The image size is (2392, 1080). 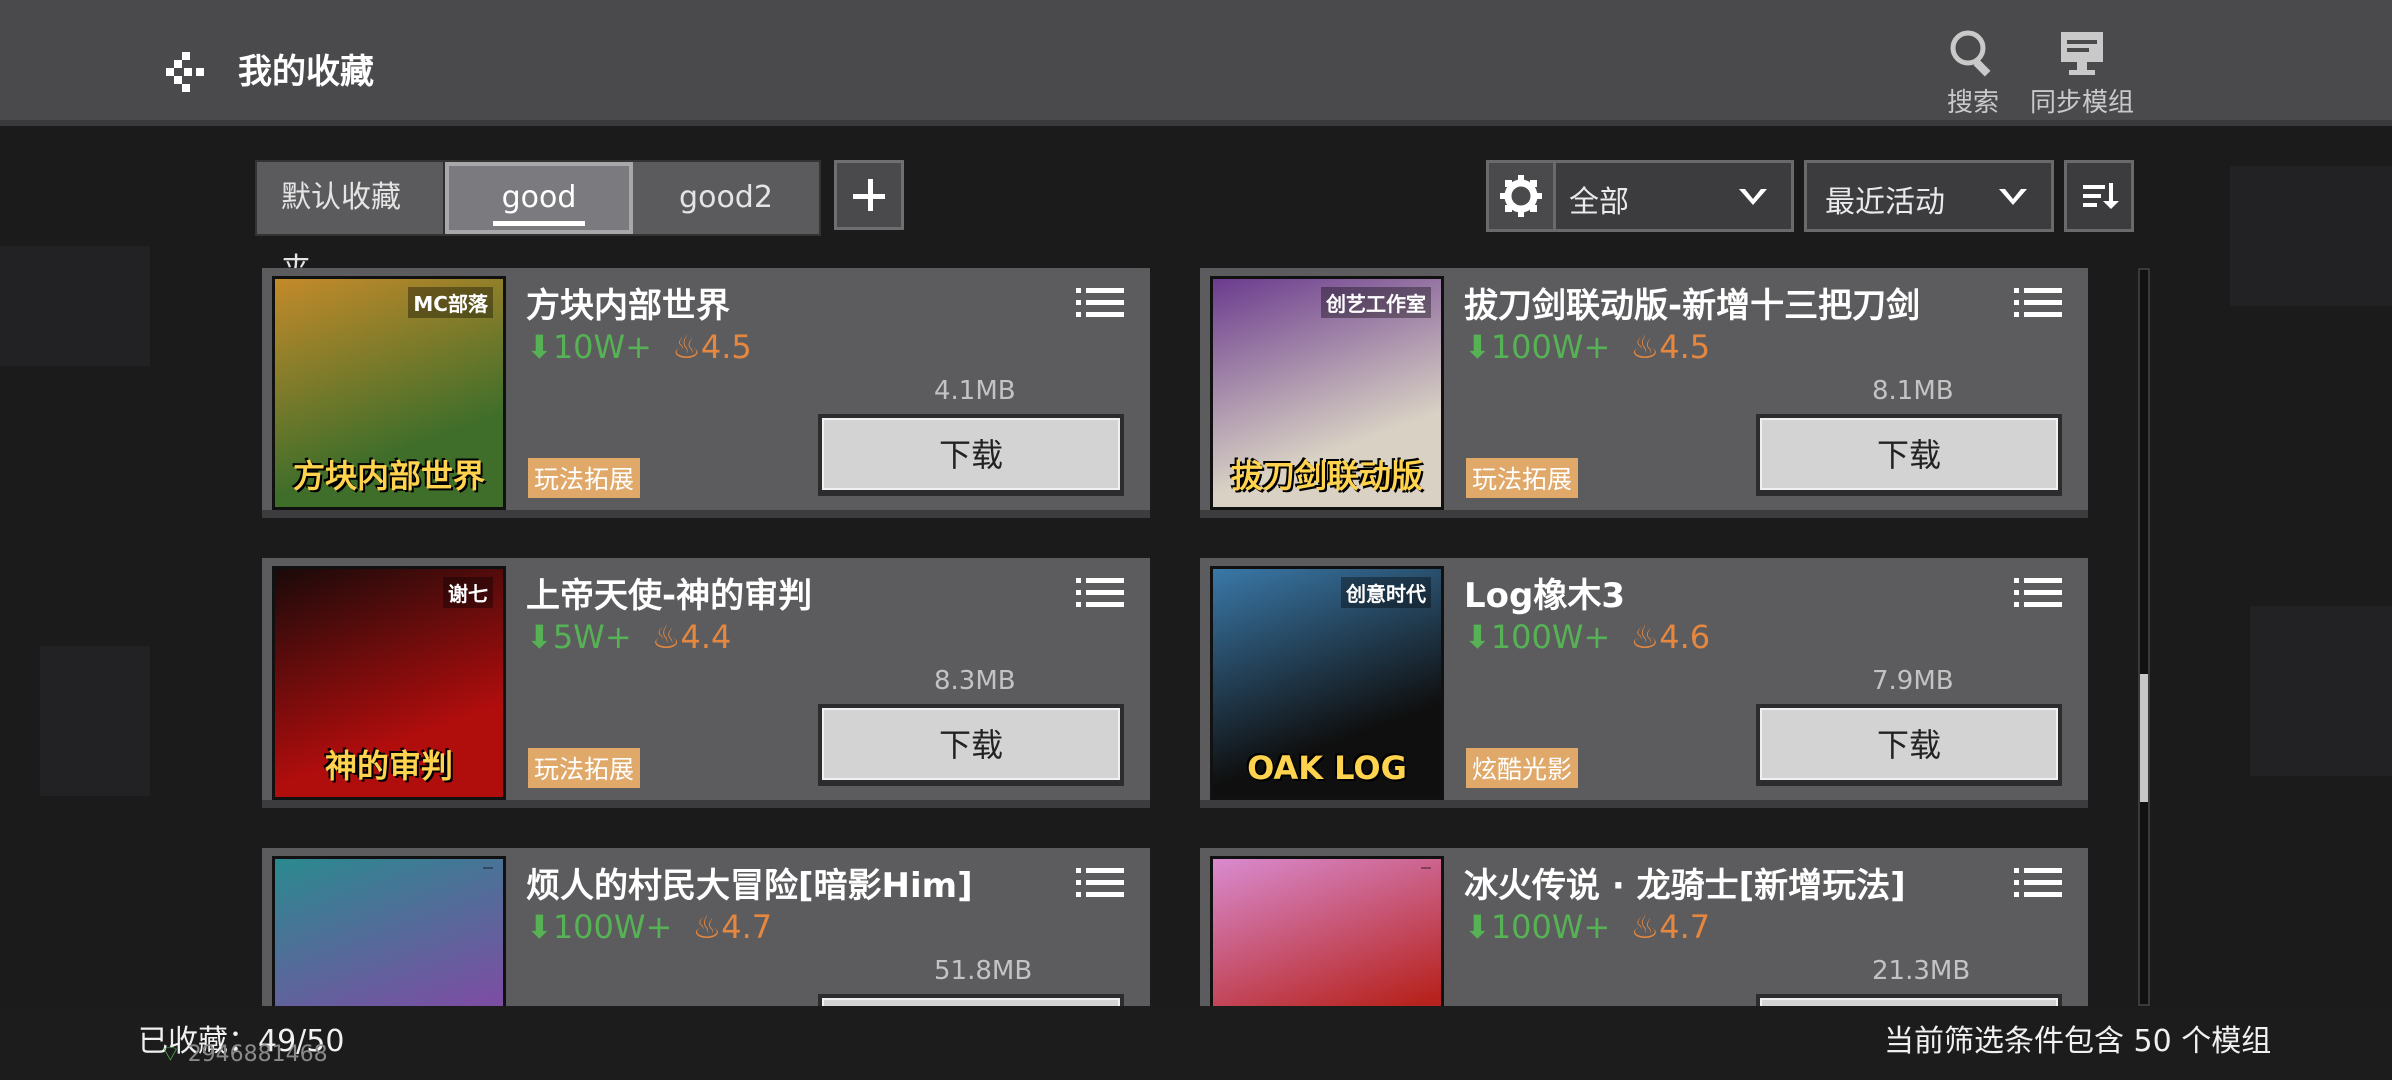 I want to click on mod-name: 拔刀剑联动版-新增十三把刀剑, so click(x=1692, y=302).